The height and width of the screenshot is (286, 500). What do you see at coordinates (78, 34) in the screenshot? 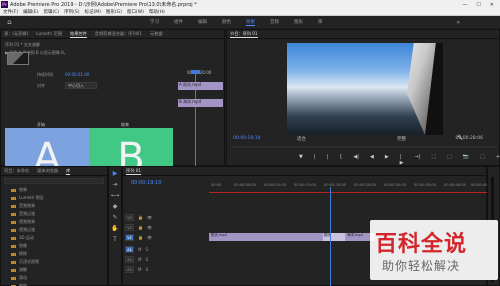
I see `tab-effect-controls: 效果控件` at bounding box center [78, 34].